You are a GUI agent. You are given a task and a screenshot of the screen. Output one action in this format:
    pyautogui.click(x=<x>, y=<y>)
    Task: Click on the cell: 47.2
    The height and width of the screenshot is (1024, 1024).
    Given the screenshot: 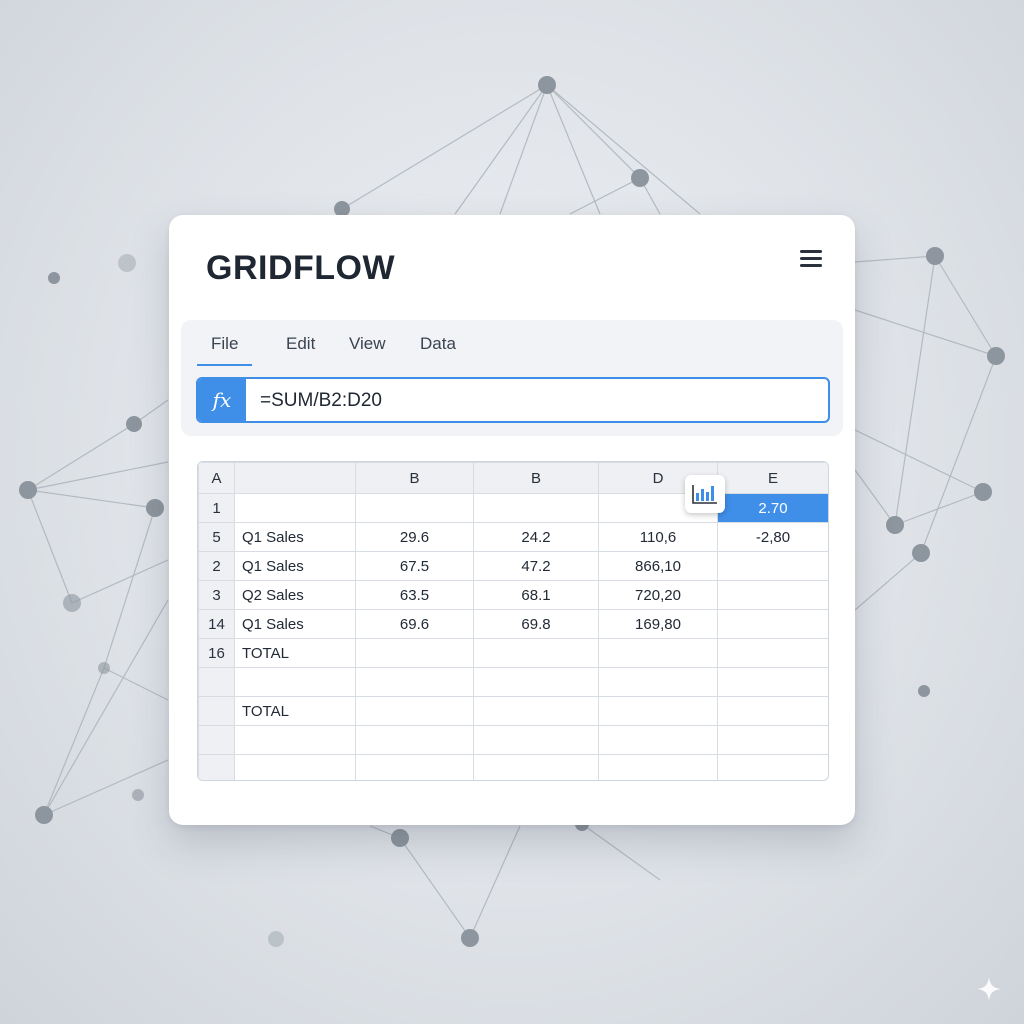 What is the action you would take?
    pyautogui.click(x=536, y=566)
    